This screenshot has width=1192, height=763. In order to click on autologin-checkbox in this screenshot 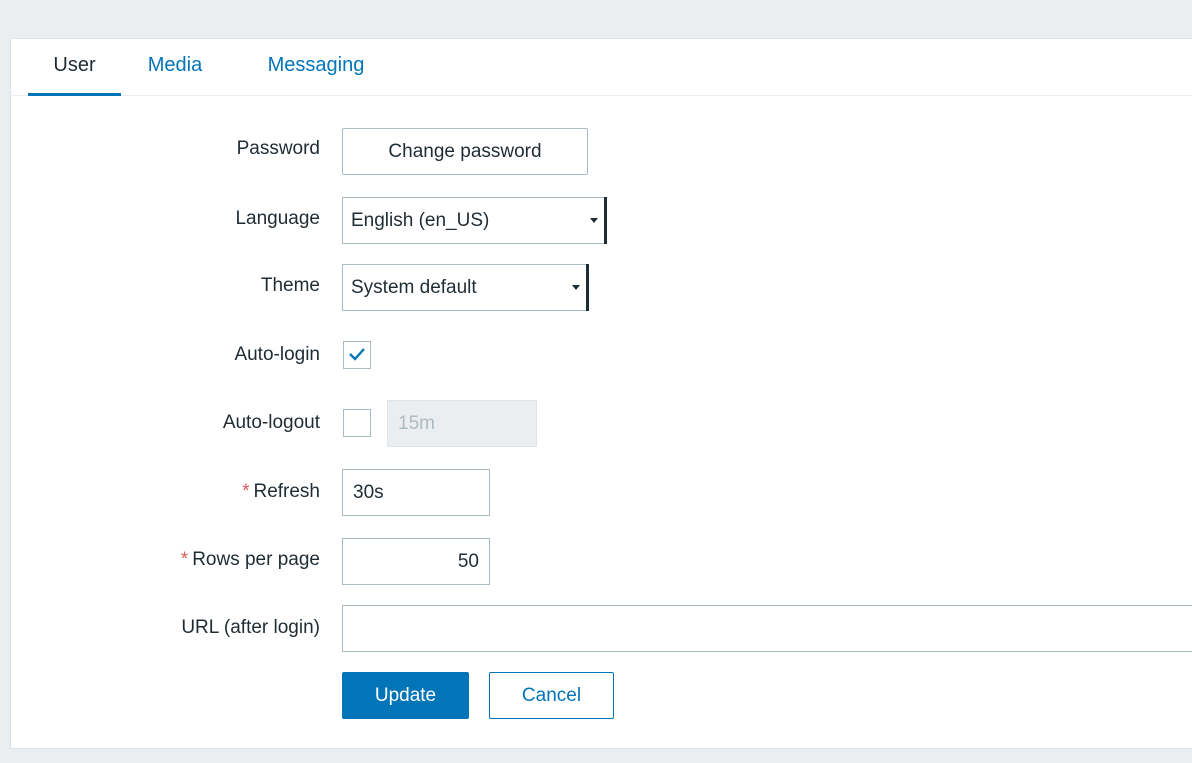, I will do `click(357, 355)`.